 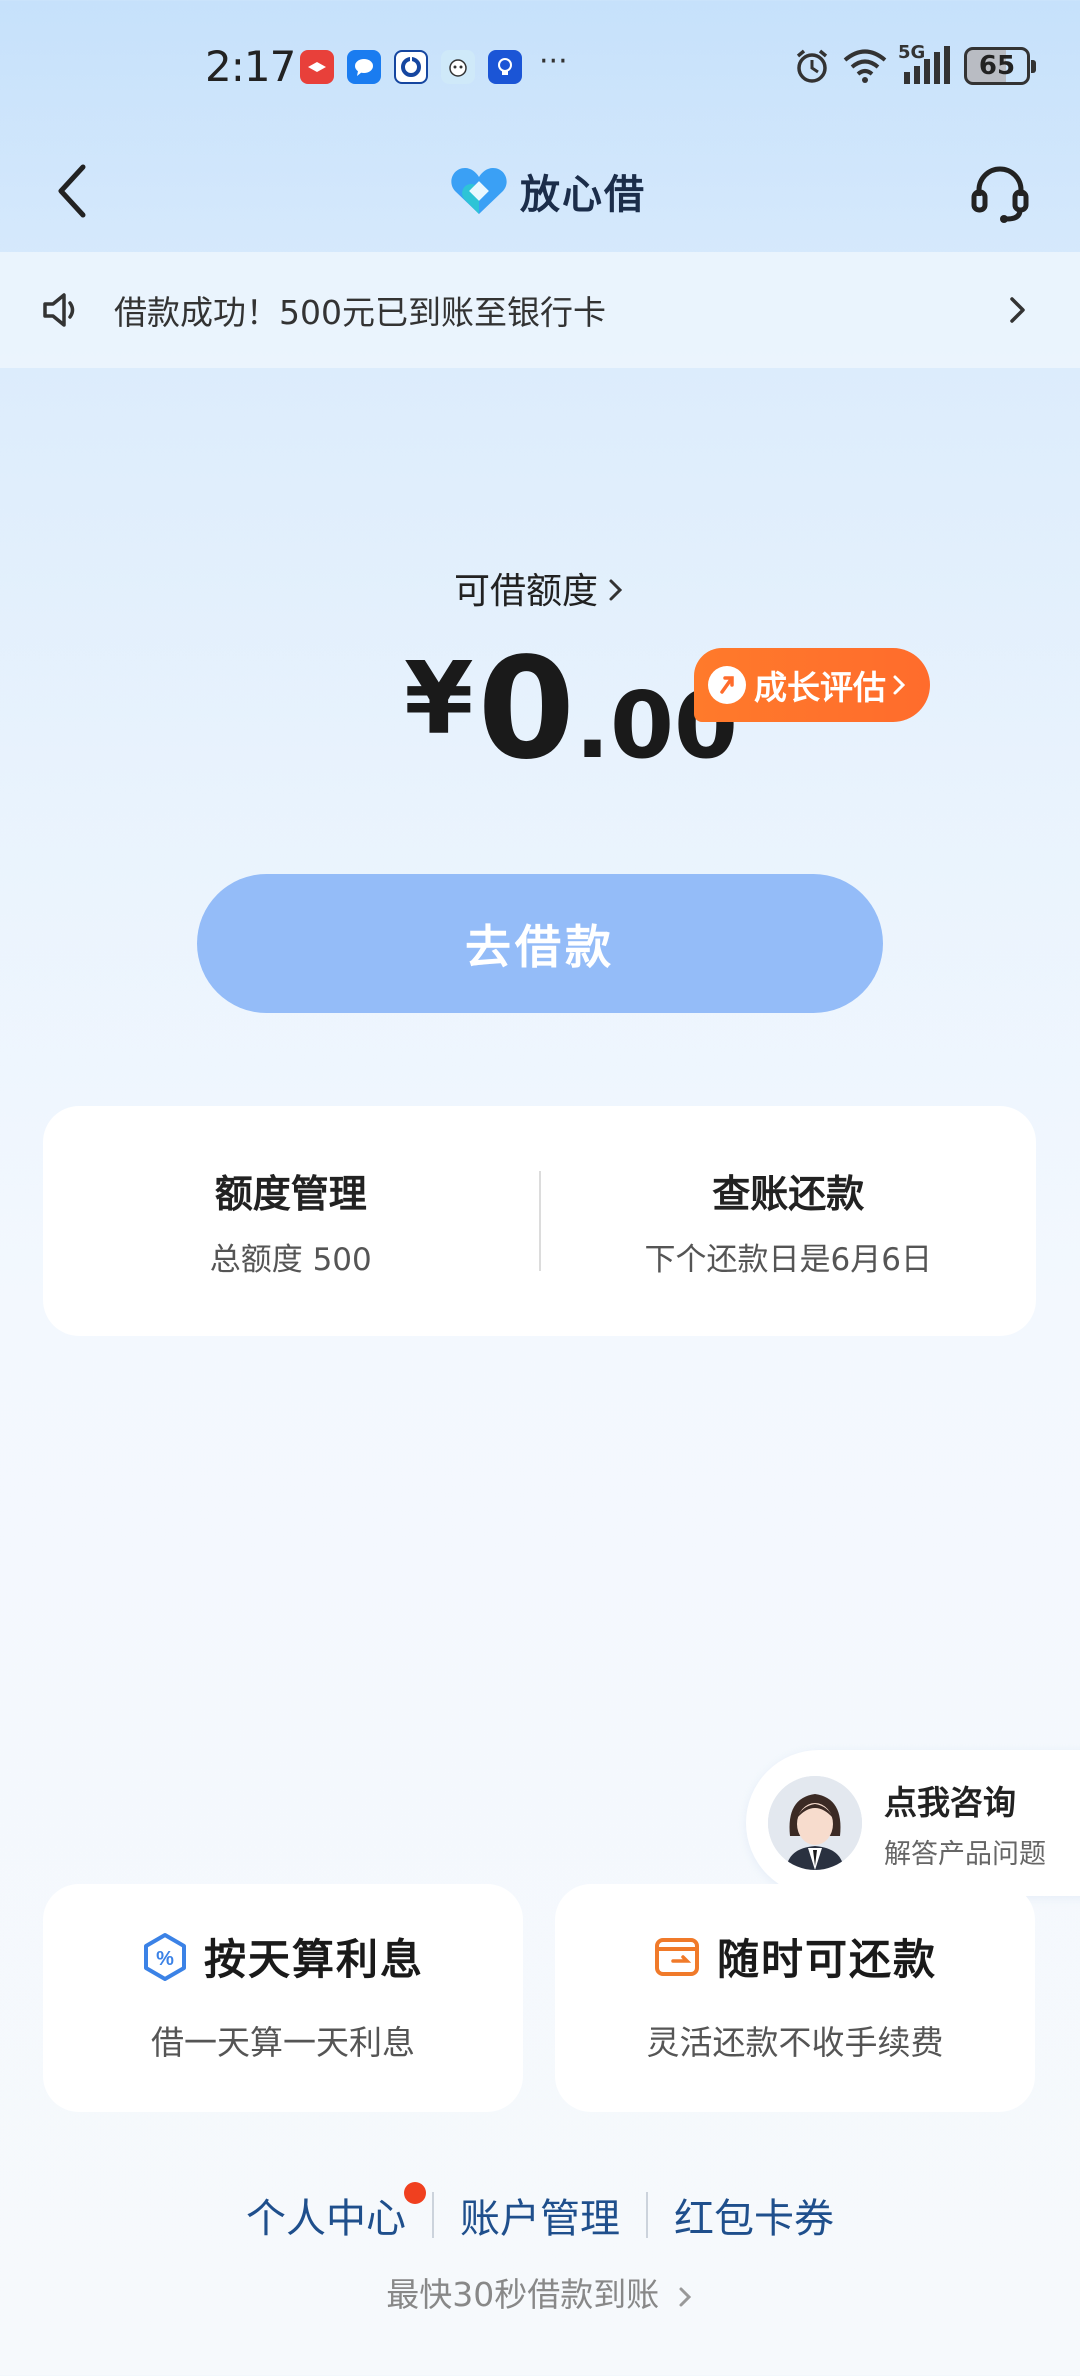 I want to click on personal-center-label: 个人中心, so click(x=326, y=2219).